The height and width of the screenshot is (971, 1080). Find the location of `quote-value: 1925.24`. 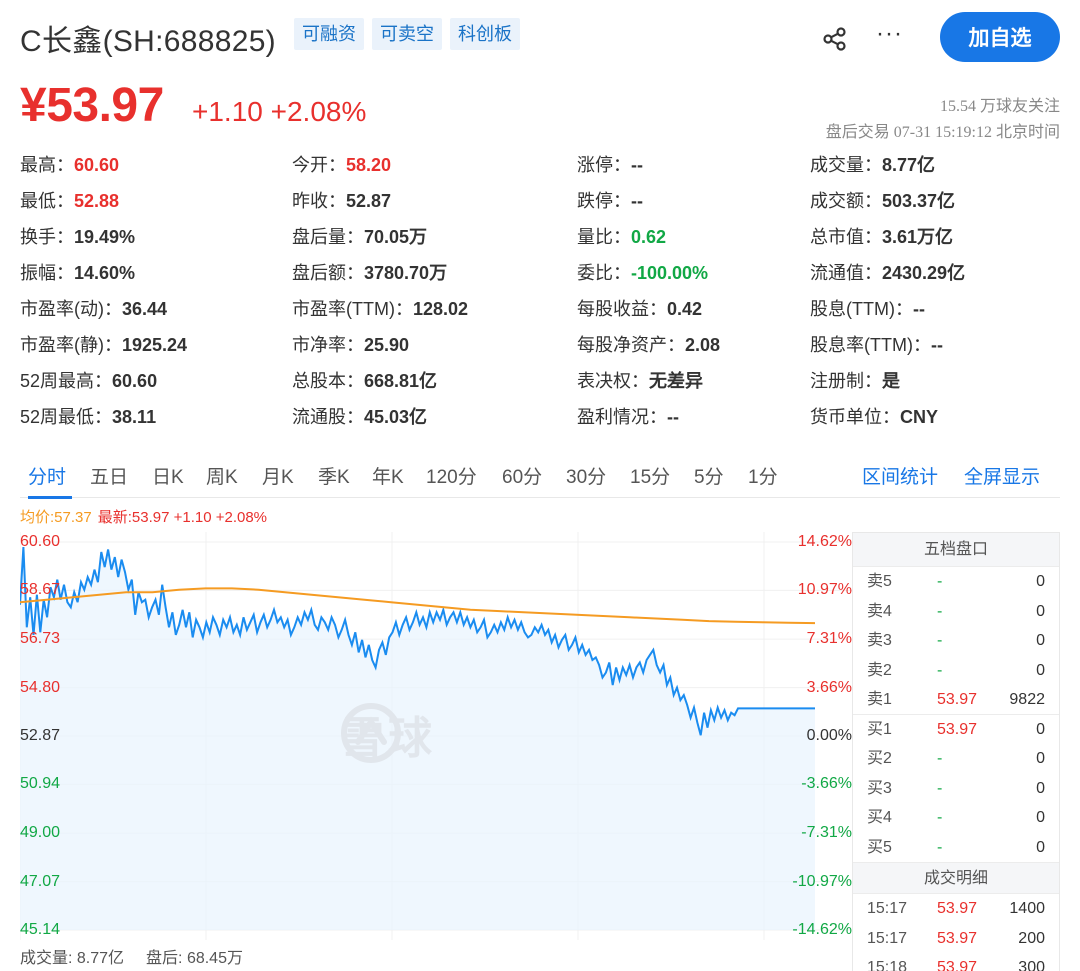

quote-value: 1925.24 is located at coordinates (155, 345).